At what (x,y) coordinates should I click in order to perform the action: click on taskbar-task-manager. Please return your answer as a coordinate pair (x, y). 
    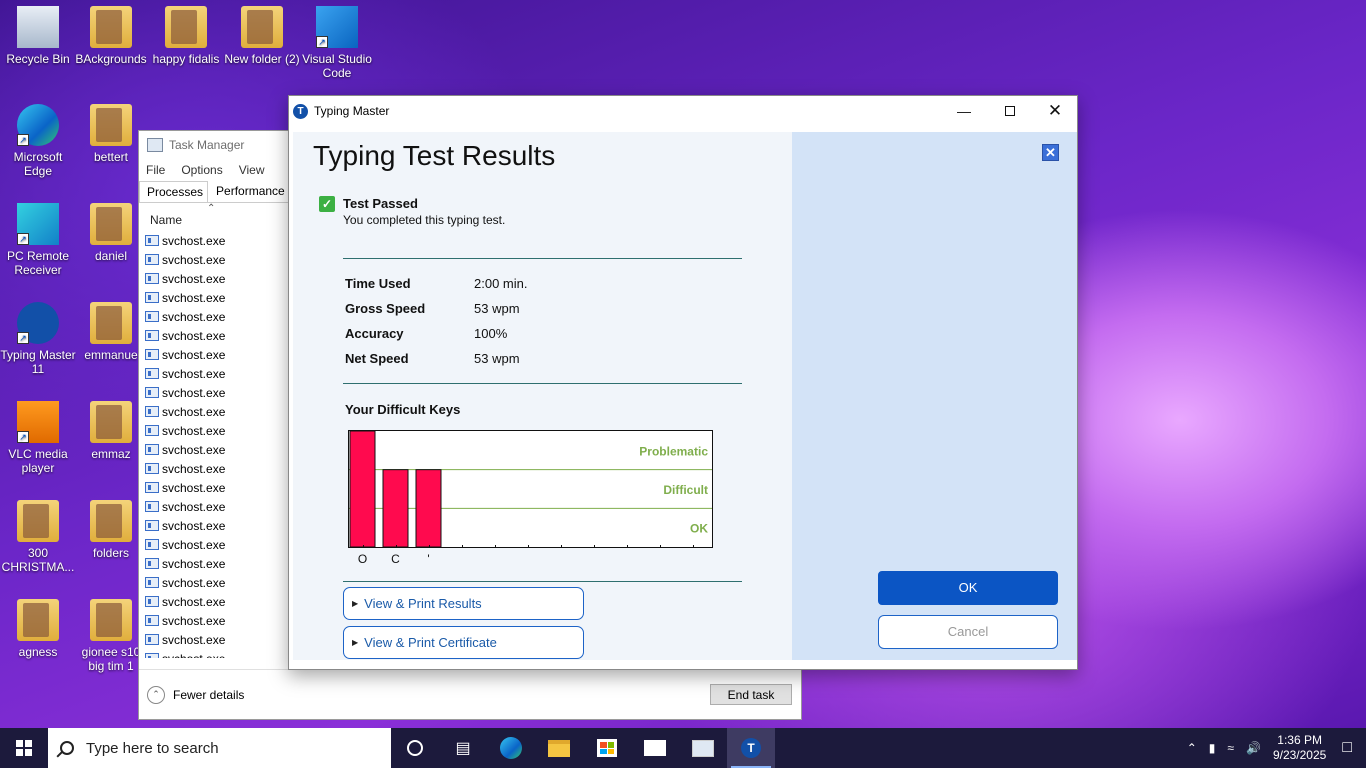
    Looking at the image, I should click on (703, 748).